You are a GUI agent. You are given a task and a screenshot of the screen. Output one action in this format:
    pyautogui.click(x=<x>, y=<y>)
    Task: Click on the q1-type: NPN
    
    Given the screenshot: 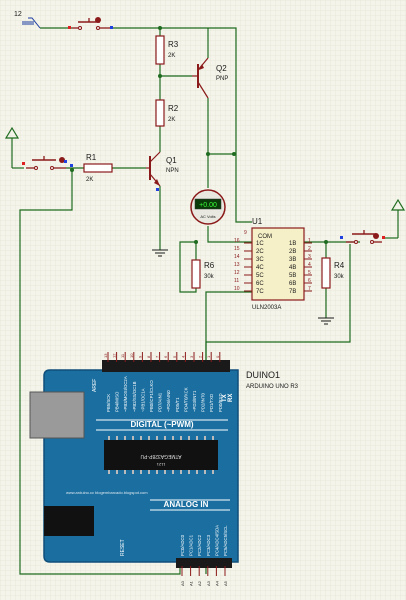 What is the action you would take?
    pyautogui.click(x=172, y=171)
    